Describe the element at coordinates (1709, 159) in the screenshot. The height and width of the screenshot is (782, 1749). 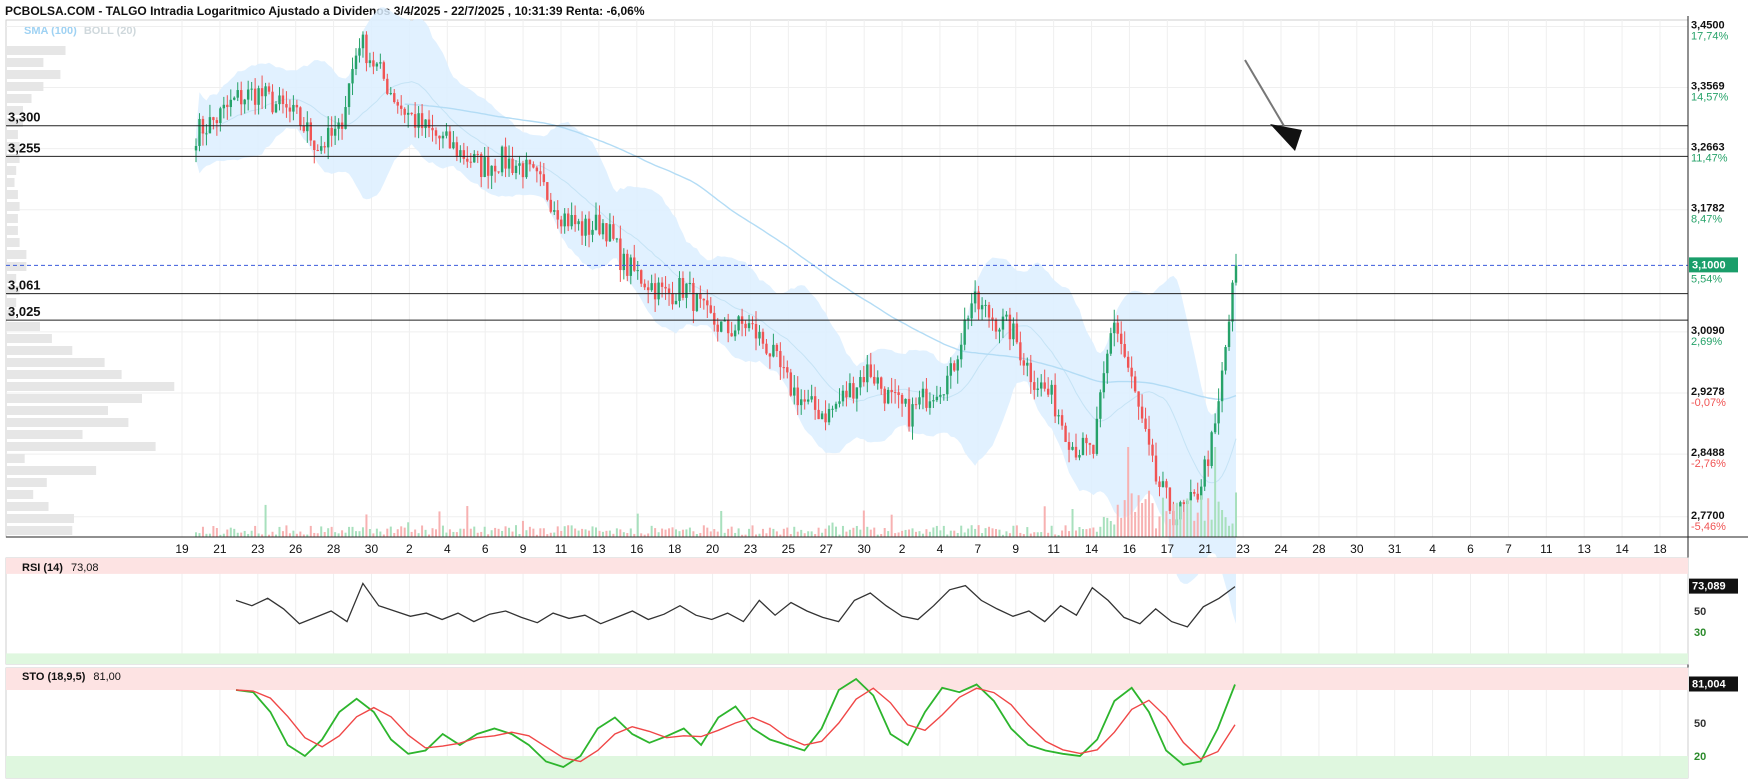
I see `y-tick-pct: 11,47%` at that location.